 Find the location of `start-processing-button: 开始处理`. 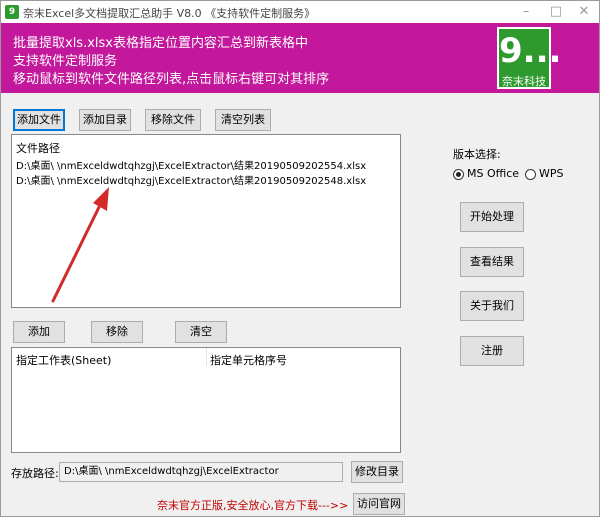

start-processing-button: 开始处理 is located at coordinates (492, 217).